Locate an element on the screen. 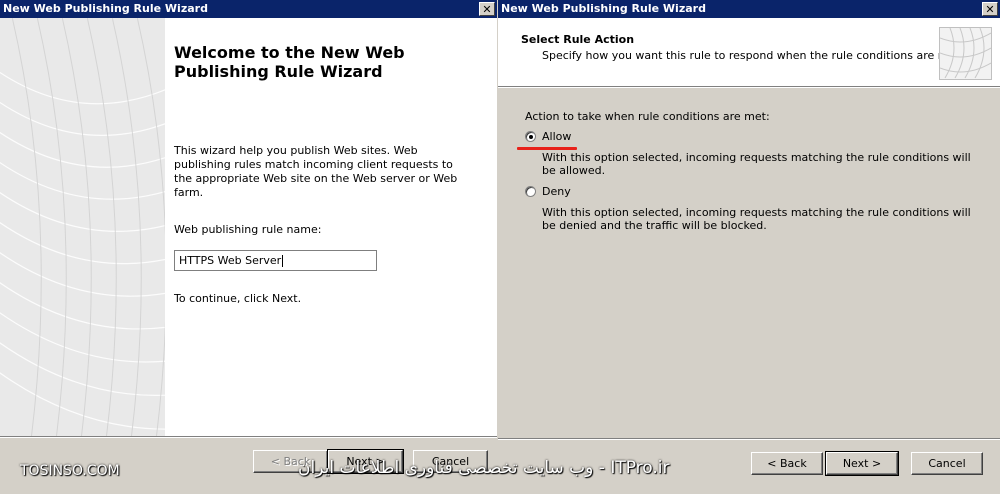  rule-action-wizard-titlebar: New Web Publishing Rule Wizard ✕ is located at coordinates (749, 9).